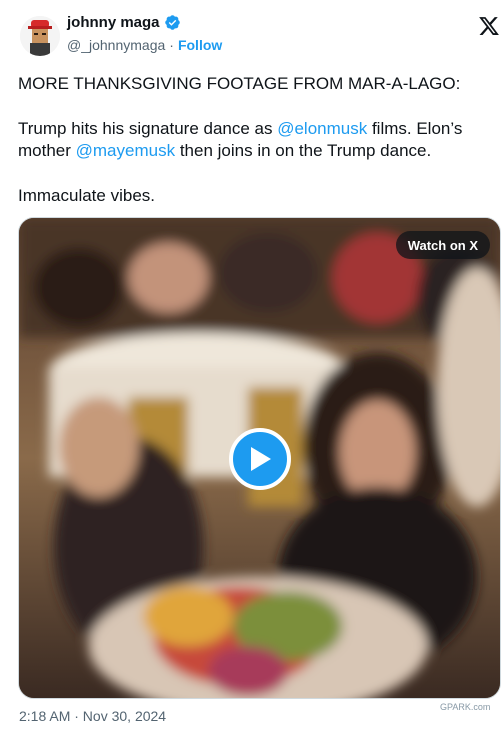 The image size is (503, 729). What do you see at coordinates (148, 128) in the screenshot?
I see `tweet-text-segment: Trump hits his signature dance as` at bounding box center [148, 128].